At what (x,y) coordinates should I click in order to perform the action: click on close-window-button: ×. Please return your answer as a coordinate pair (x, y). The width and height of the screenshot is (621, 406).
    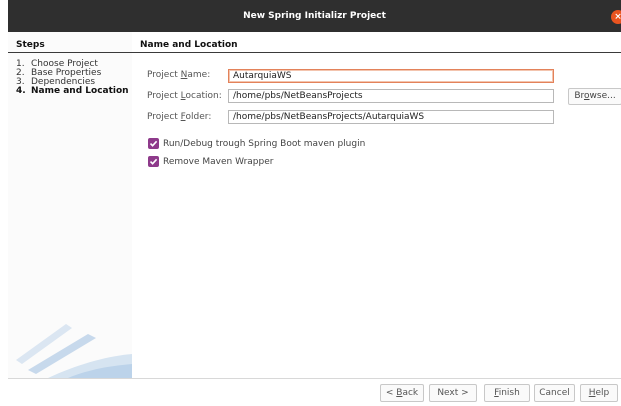
    Looking at the image, I should click on (616, 17).